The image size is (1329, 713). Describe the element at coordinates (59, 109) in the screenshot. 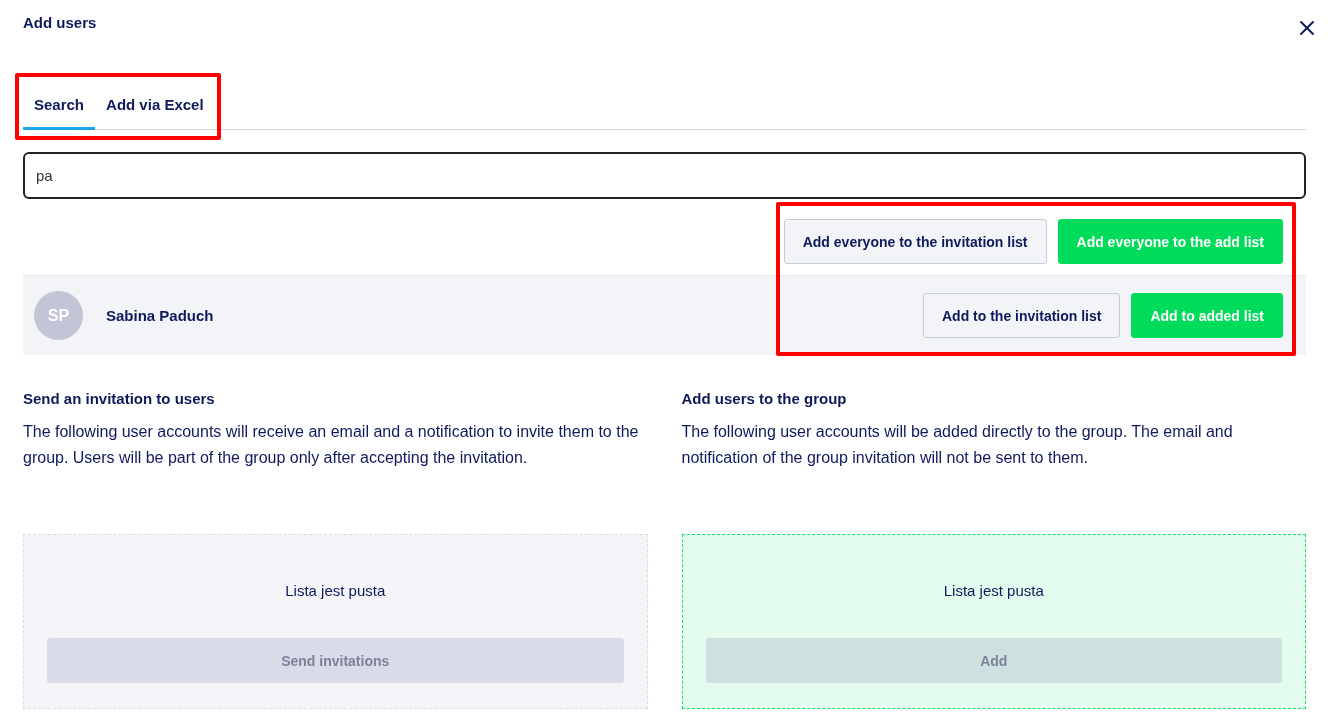

I see `tab: Search` at that location.